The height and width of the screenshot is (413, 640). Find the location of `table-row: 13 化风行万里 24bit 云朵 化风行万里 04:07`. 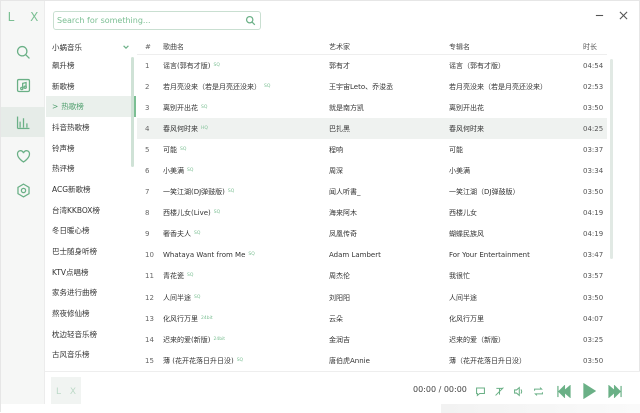

table-row: 13 化风行万里 24bit 云朵 化风行万里 04:07 is located at coordinates (372, 319).